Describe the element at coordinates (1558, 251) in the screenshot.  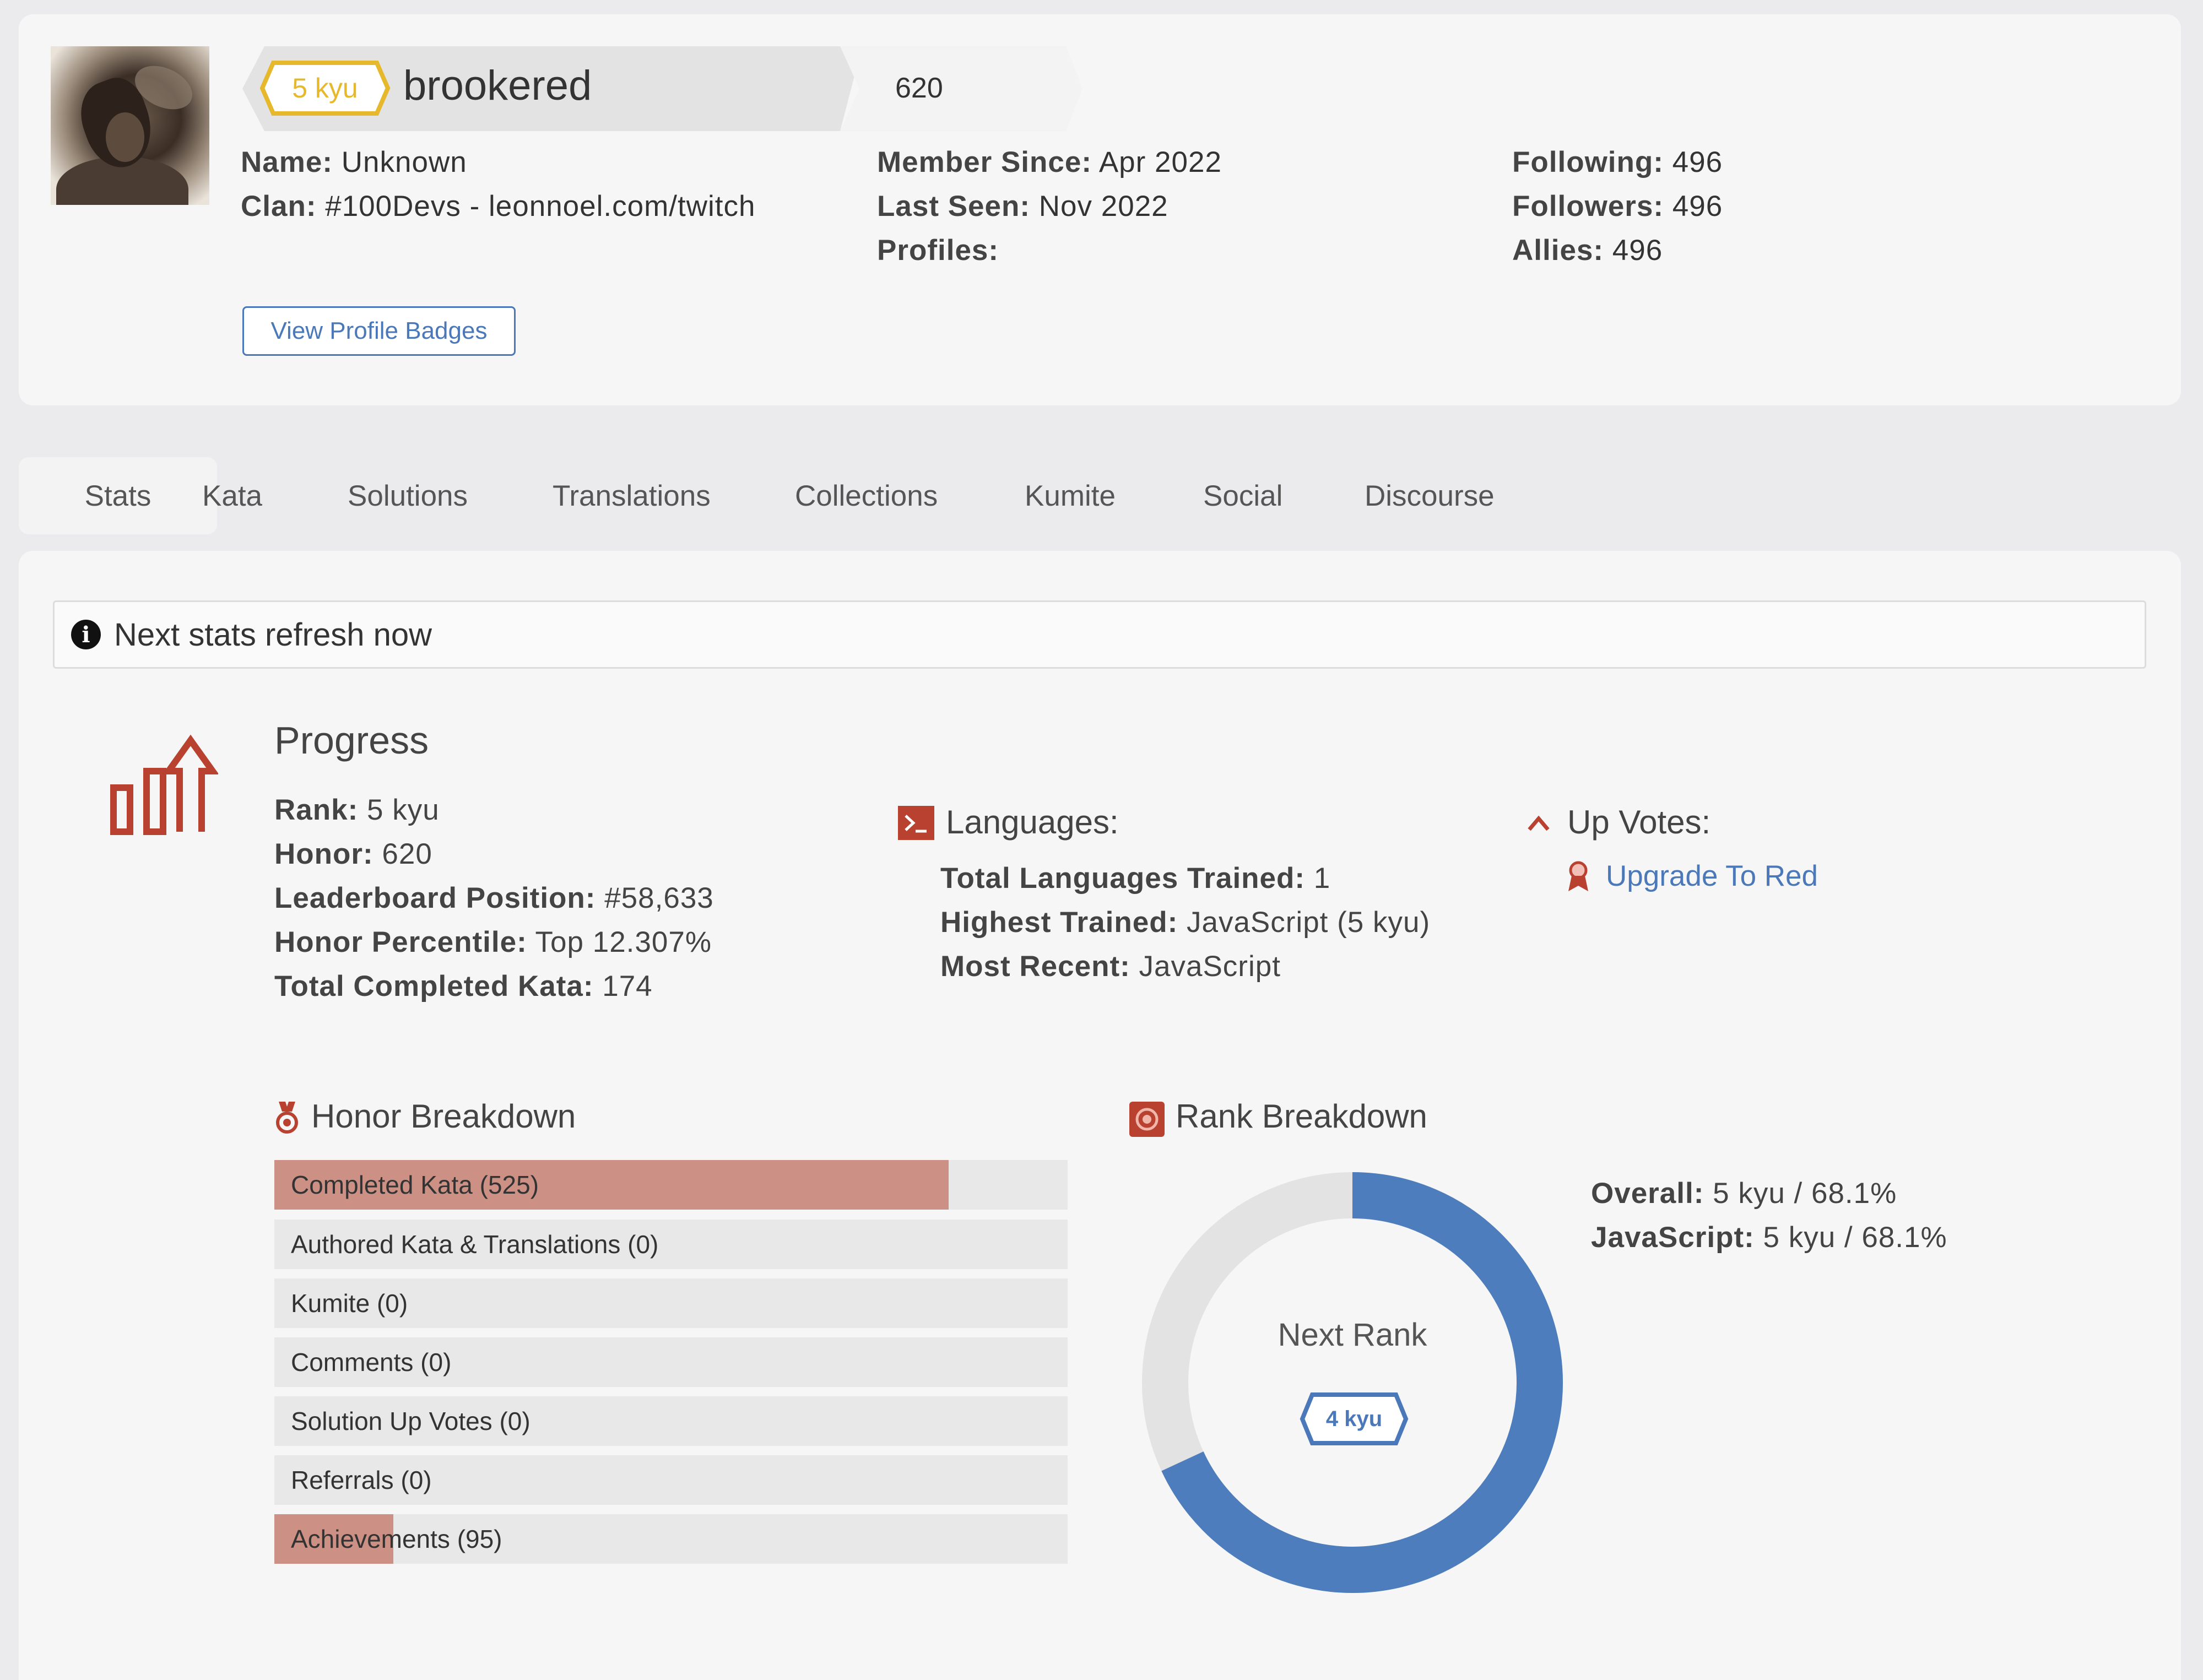
I see `allies-label: Allies:` at that location.